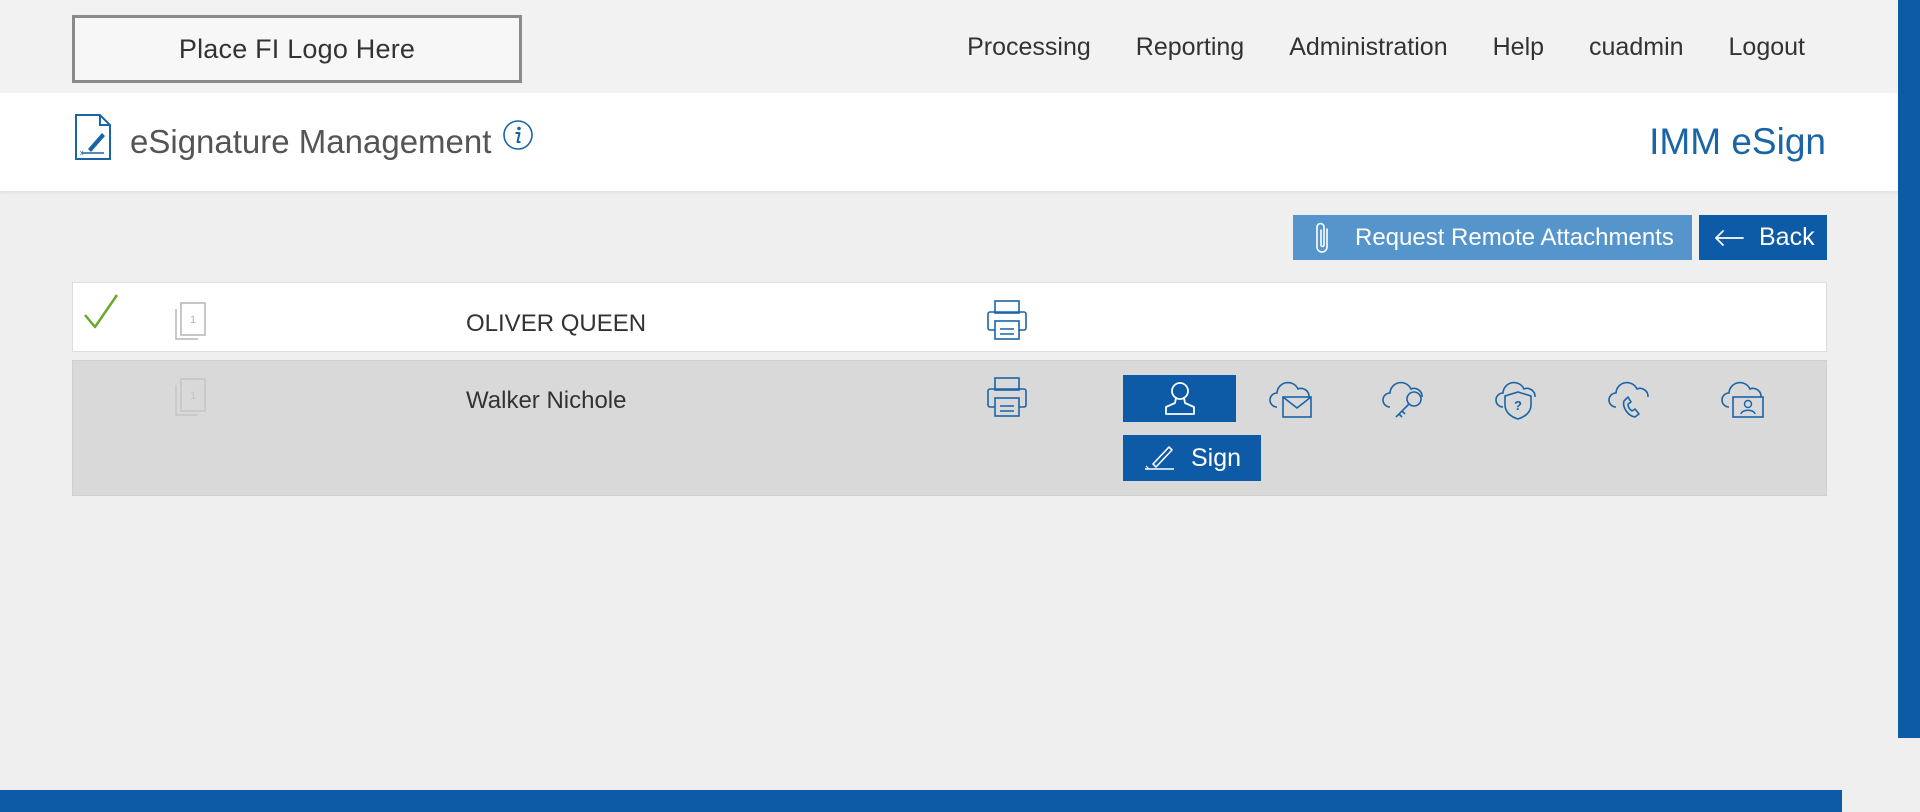 The image size is (1920, 812). What do you see at coordinates (1767, 47) in the screenshot?
I see `nav-logout: Logout` at bounding box center [1767, 47].